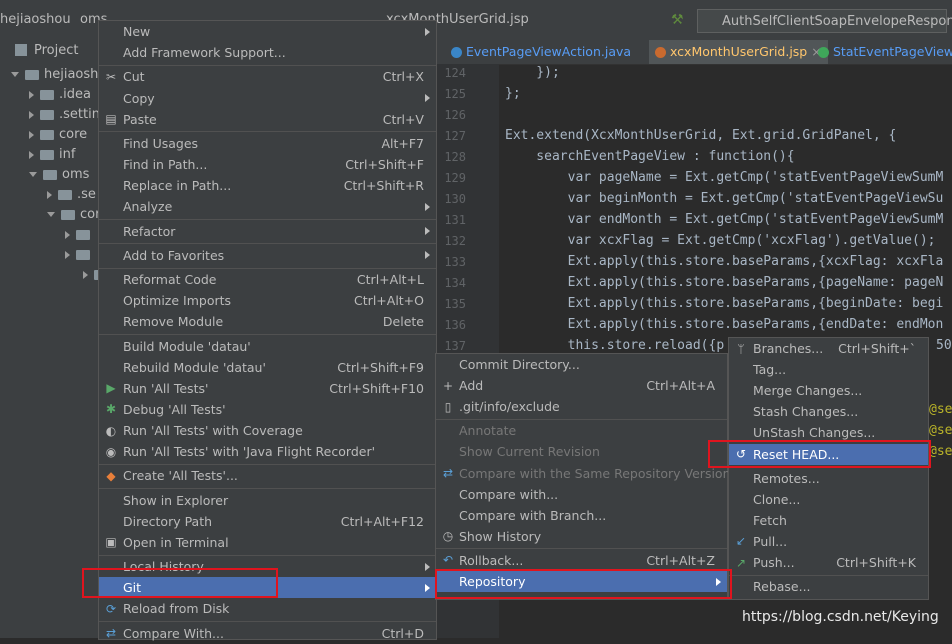  I want to click on menu-item-analyze: Analyze, so click(267, 206).